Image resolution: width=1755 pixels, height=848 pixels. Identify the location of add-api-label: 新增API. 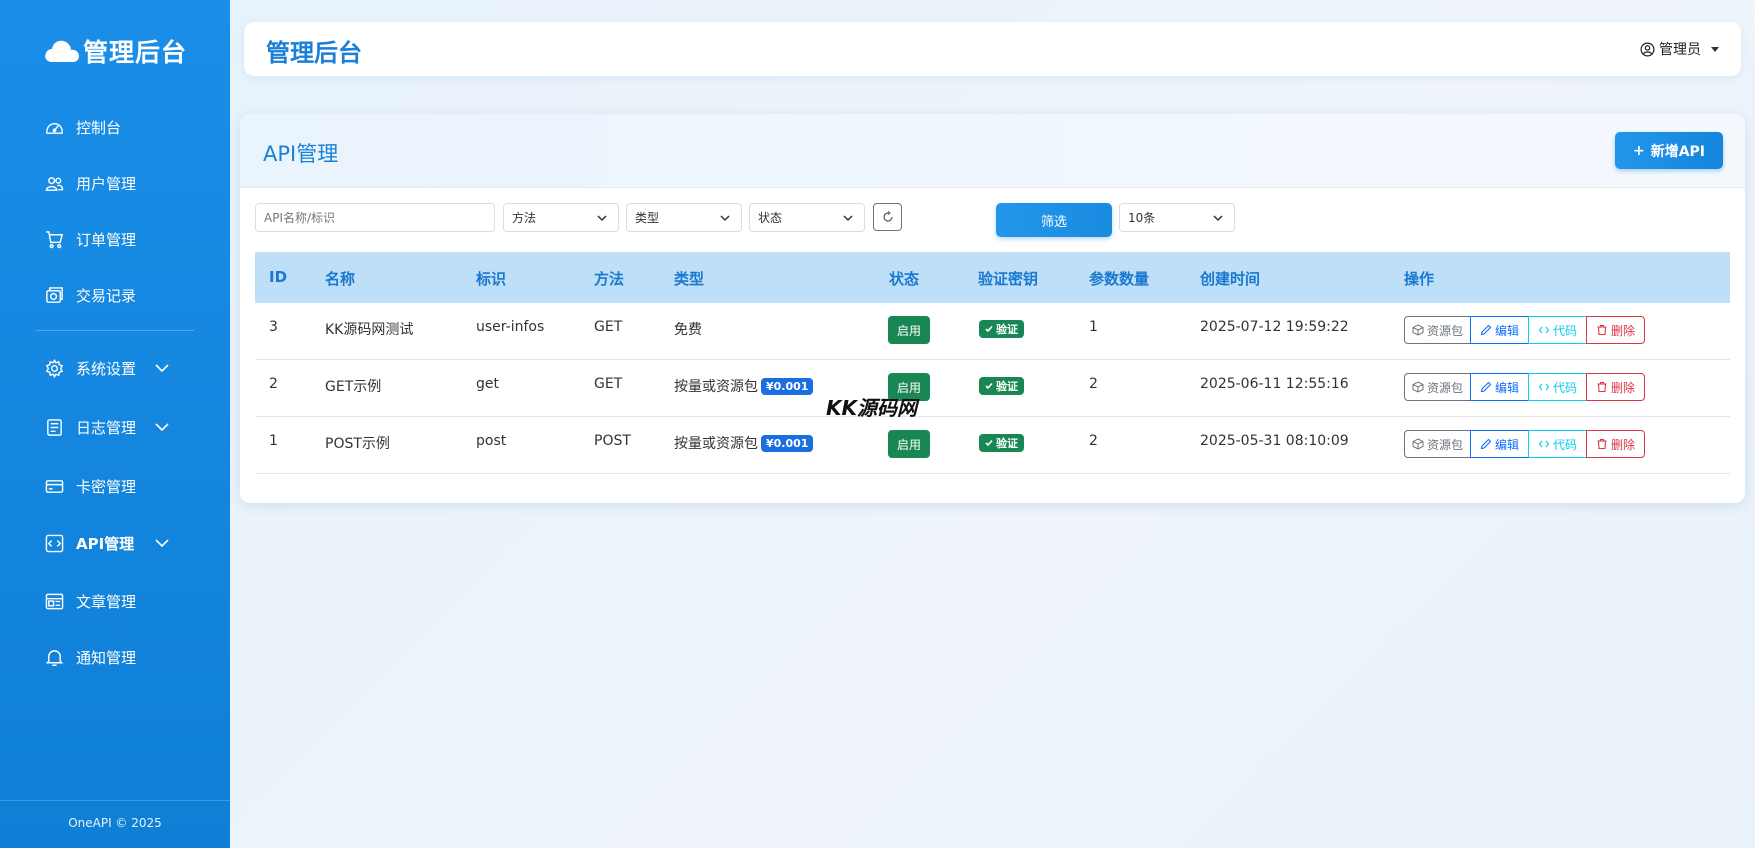
(1678, 151).